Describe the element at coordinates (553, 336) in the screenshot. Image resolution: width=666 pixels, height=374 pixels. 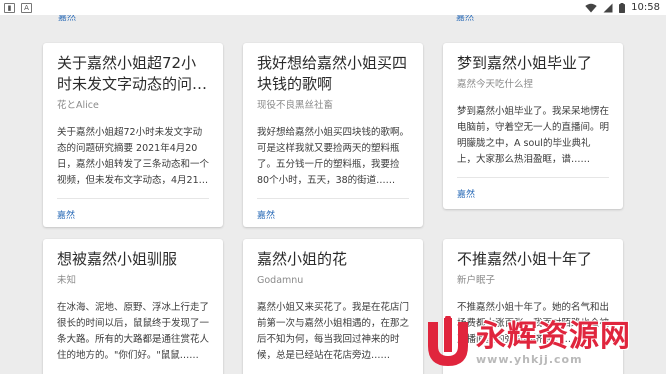
I see `watermark-text: 永辉资源网` at that location.